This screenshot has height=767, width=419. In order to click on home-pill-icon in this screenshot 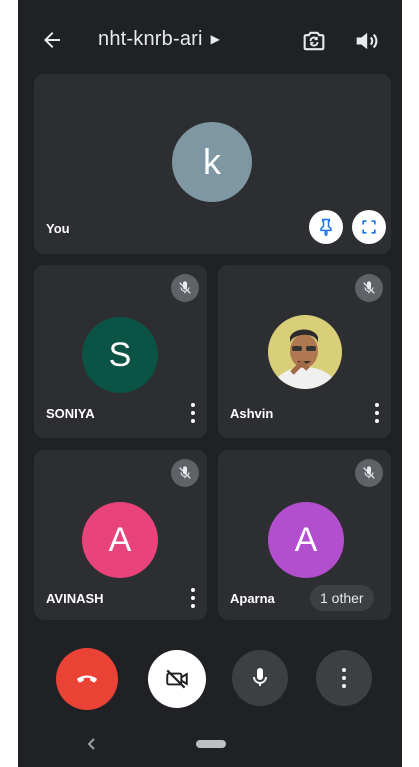, I will do `click(211, 744)`.